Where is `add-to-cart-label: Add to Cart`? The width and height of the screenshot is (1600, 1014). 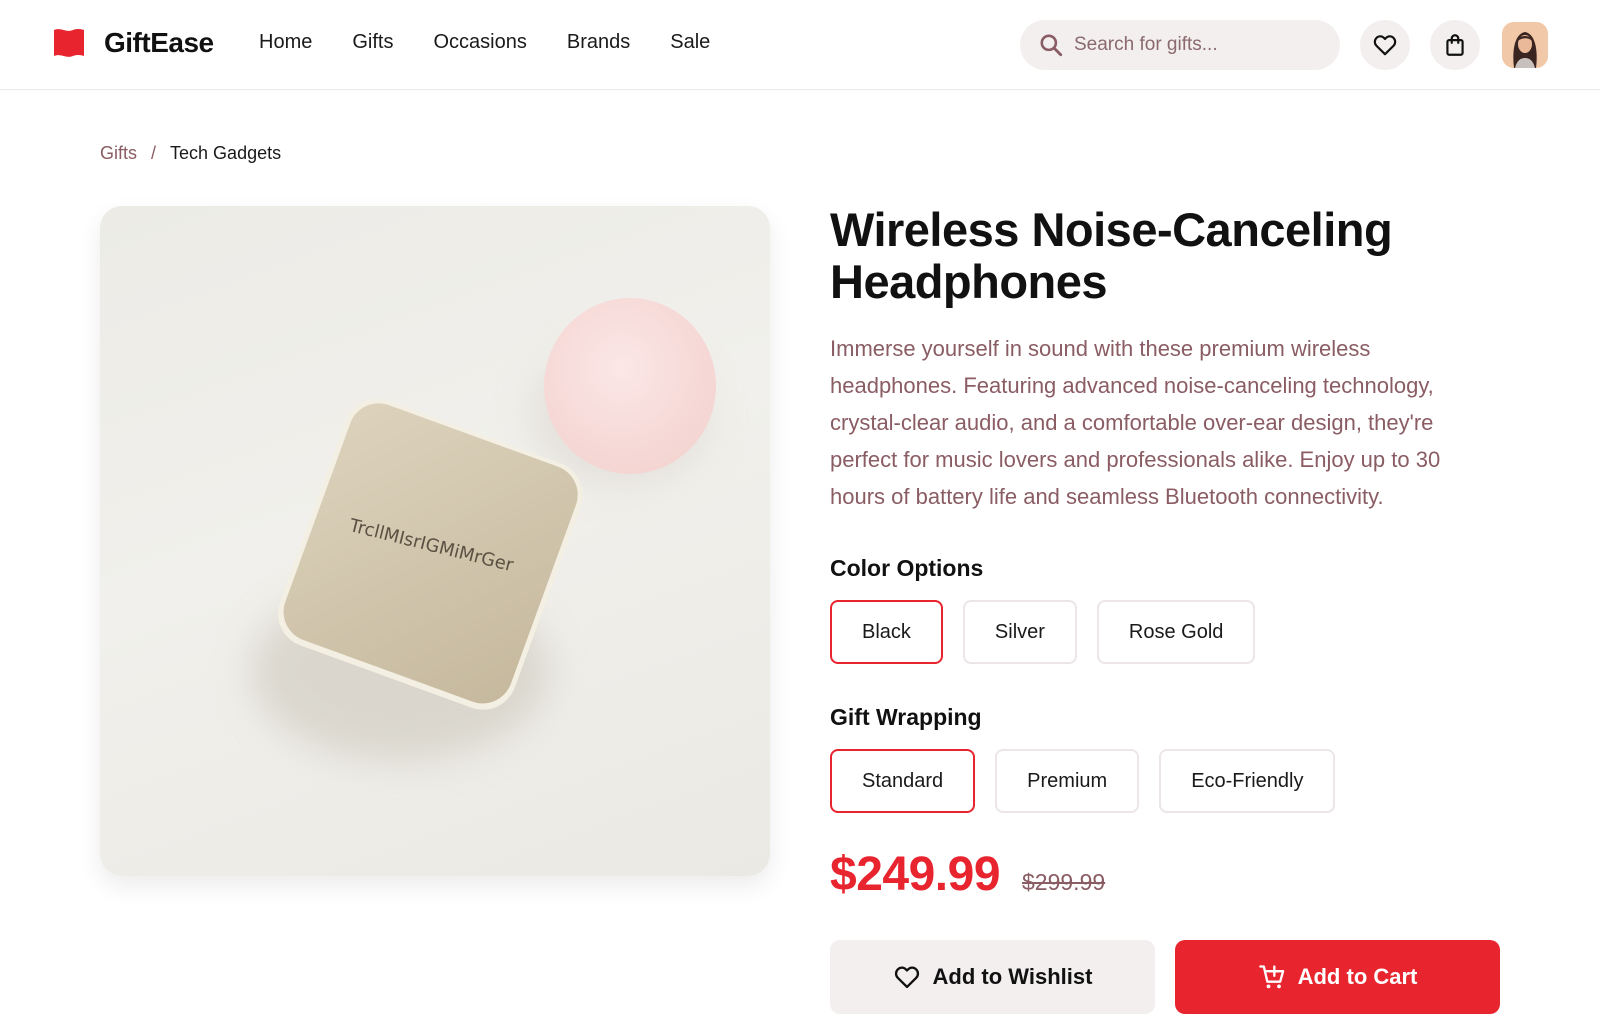 add-to-cart-label: Add to Cart is located at coordinates (1357, 976).